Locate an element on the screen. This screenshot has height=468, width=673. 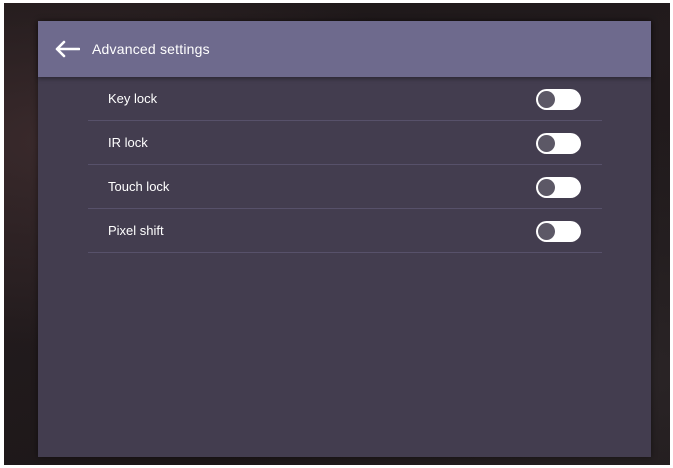
setting-label: Key lock is located at coordinates (133, 98).